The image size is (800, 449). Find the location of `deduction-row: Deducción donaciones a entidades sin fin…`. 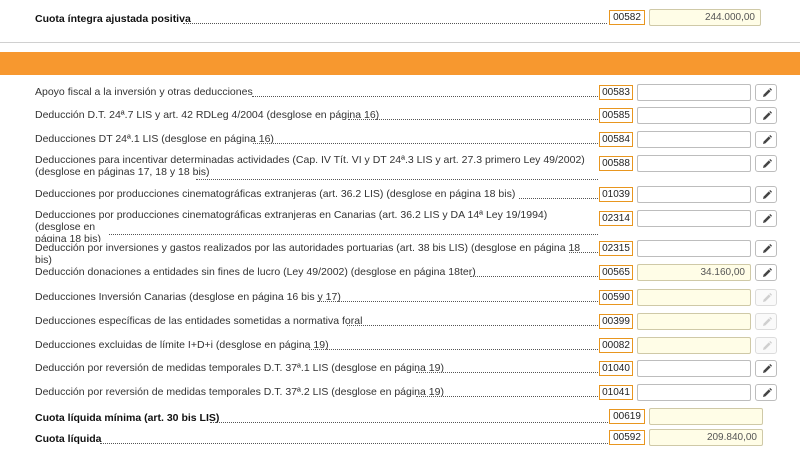

deduction-row: Deducción donaciones a entidades sin fin… is located at coordinates (400, 274).